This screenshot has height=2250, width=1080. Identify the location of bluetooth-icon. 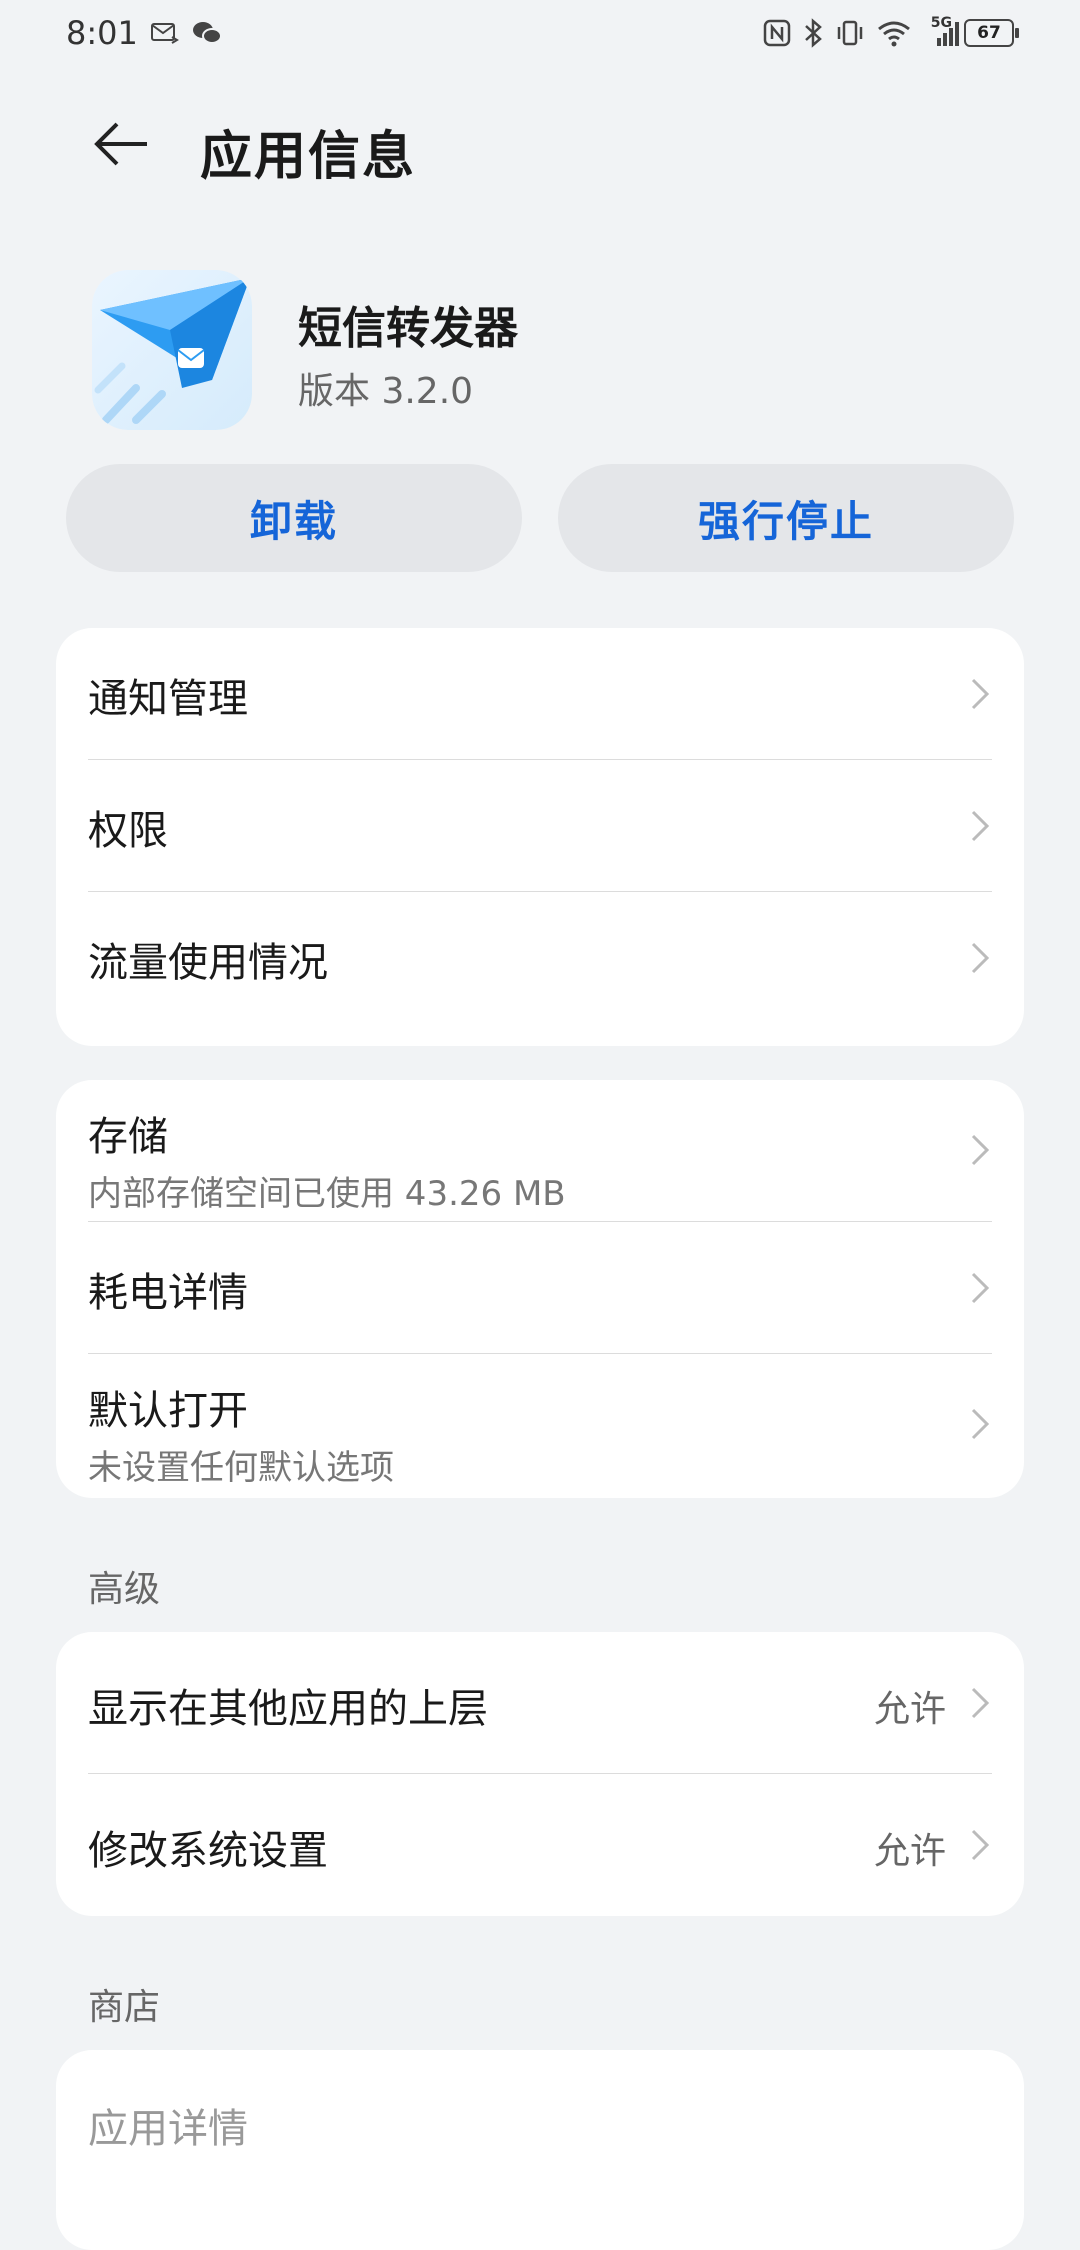
(813, 33).